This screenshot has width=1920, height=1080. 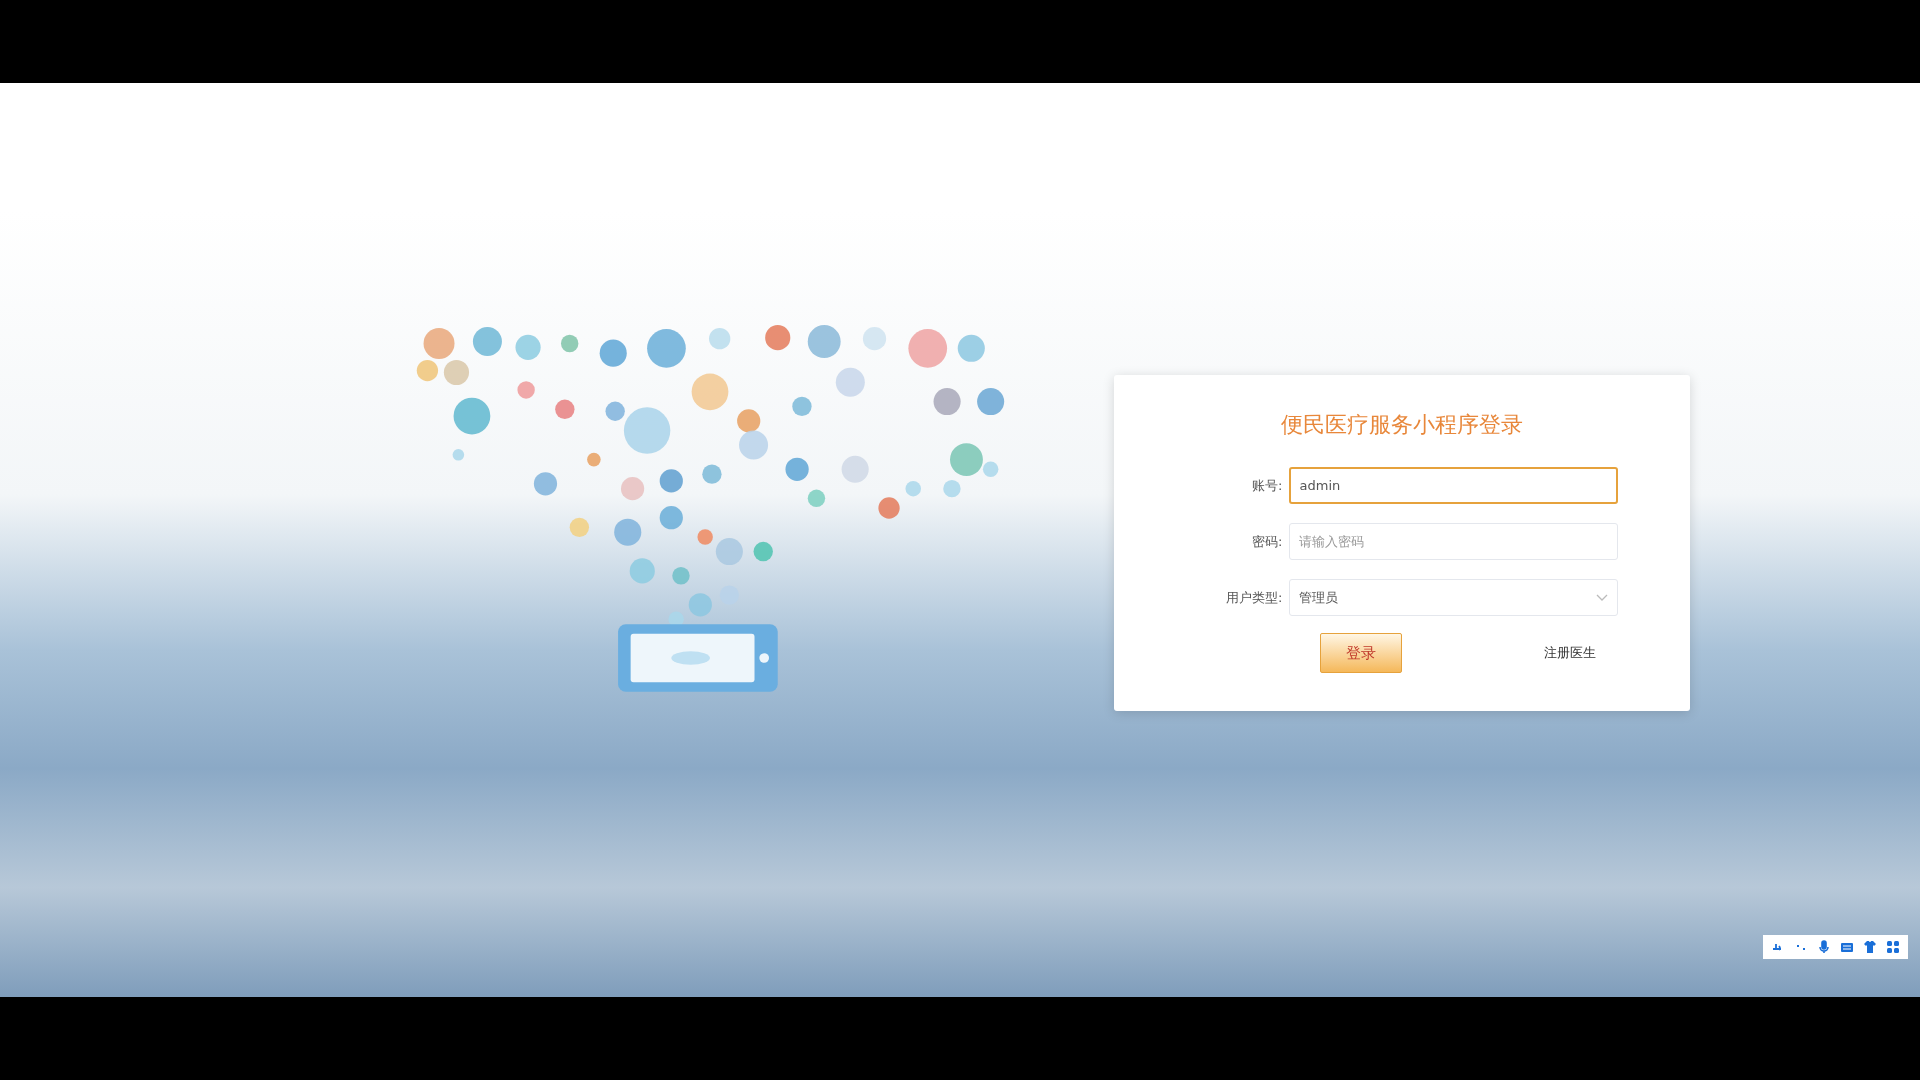 What do you see at coordinates (1869, 947) in the screenshot?
I see `shirt-icon` at bounding box center [1869, 947].